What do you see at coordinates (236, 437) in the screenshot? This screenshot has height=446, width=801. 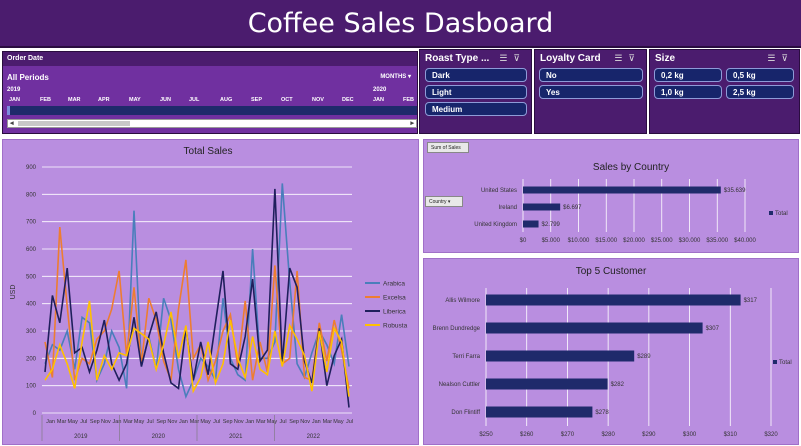 I see `x-year-label: 2021` at bounding box center [236, 437].